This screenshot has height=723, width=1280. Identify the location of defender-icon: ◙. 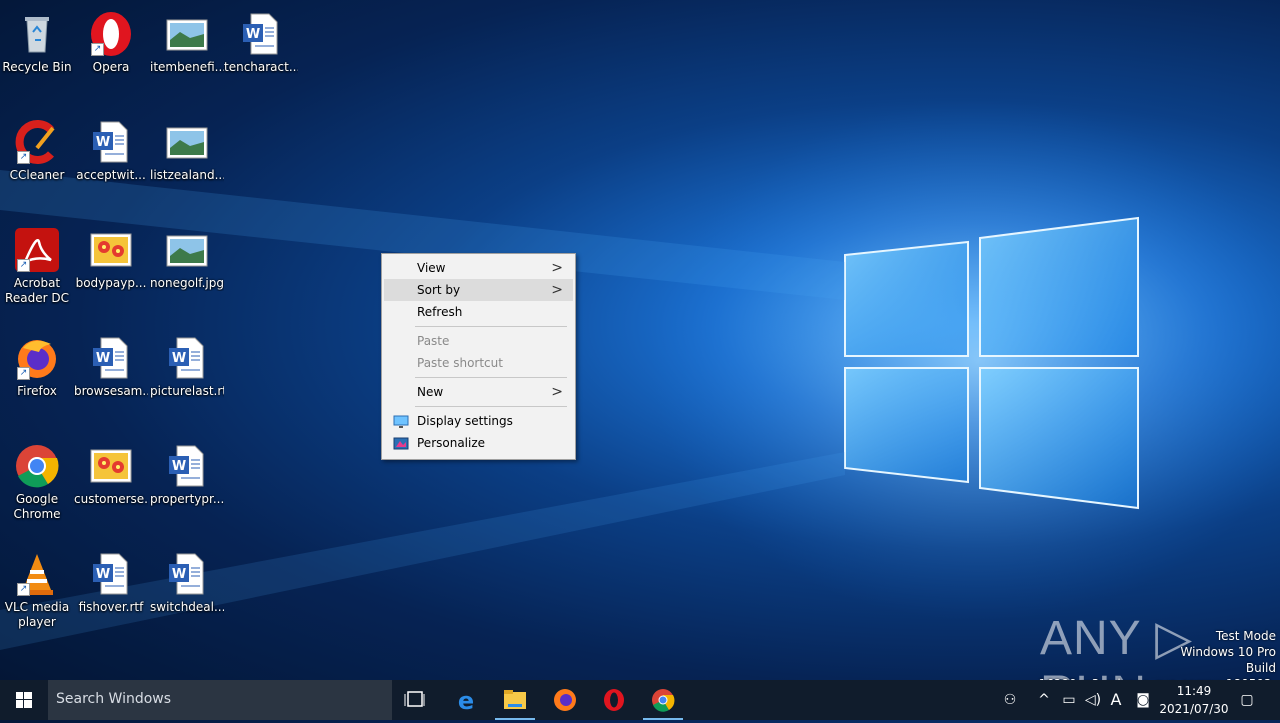
(1143, 700).